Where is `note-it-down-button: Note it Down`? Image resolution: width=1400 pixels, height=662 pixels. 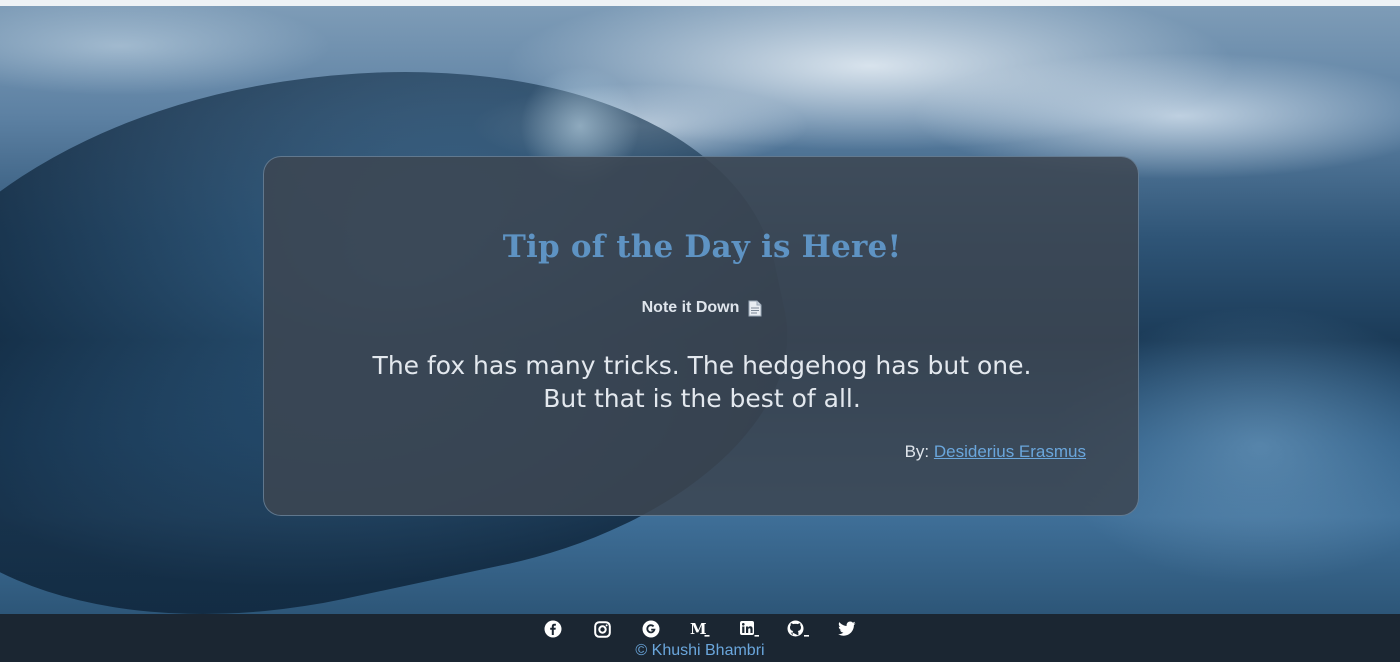
note-it-down-button: Note it Down is located at coordinates (702, 308).